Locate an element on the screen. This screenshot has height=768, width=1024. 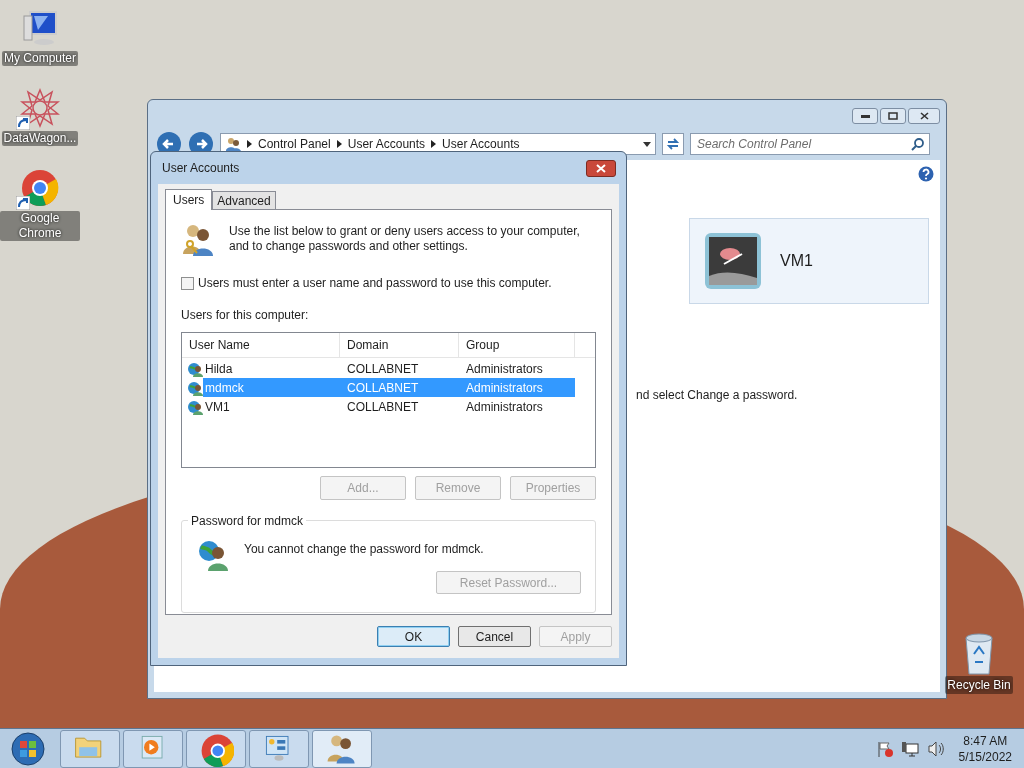
dropdown-icon is located at coordinates (647, 144).